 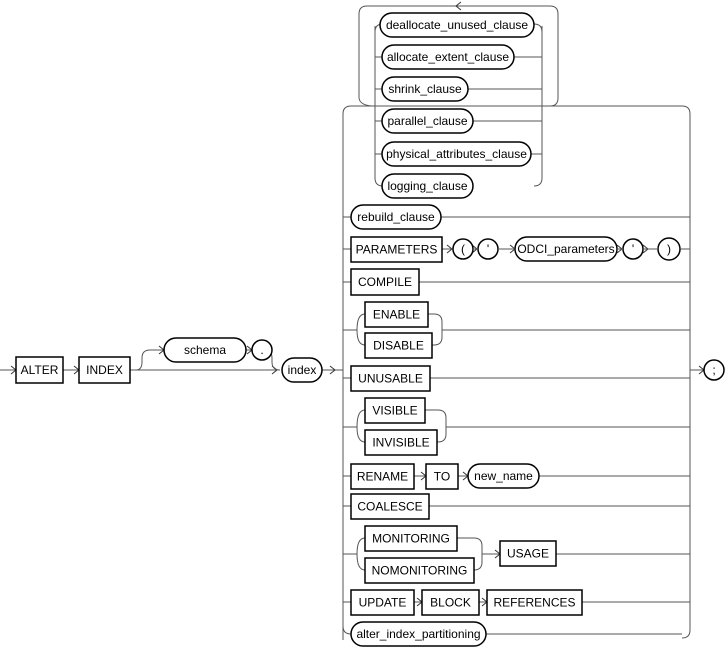 I want to click on alter-label: ALTER, so click(x=40, y=370).